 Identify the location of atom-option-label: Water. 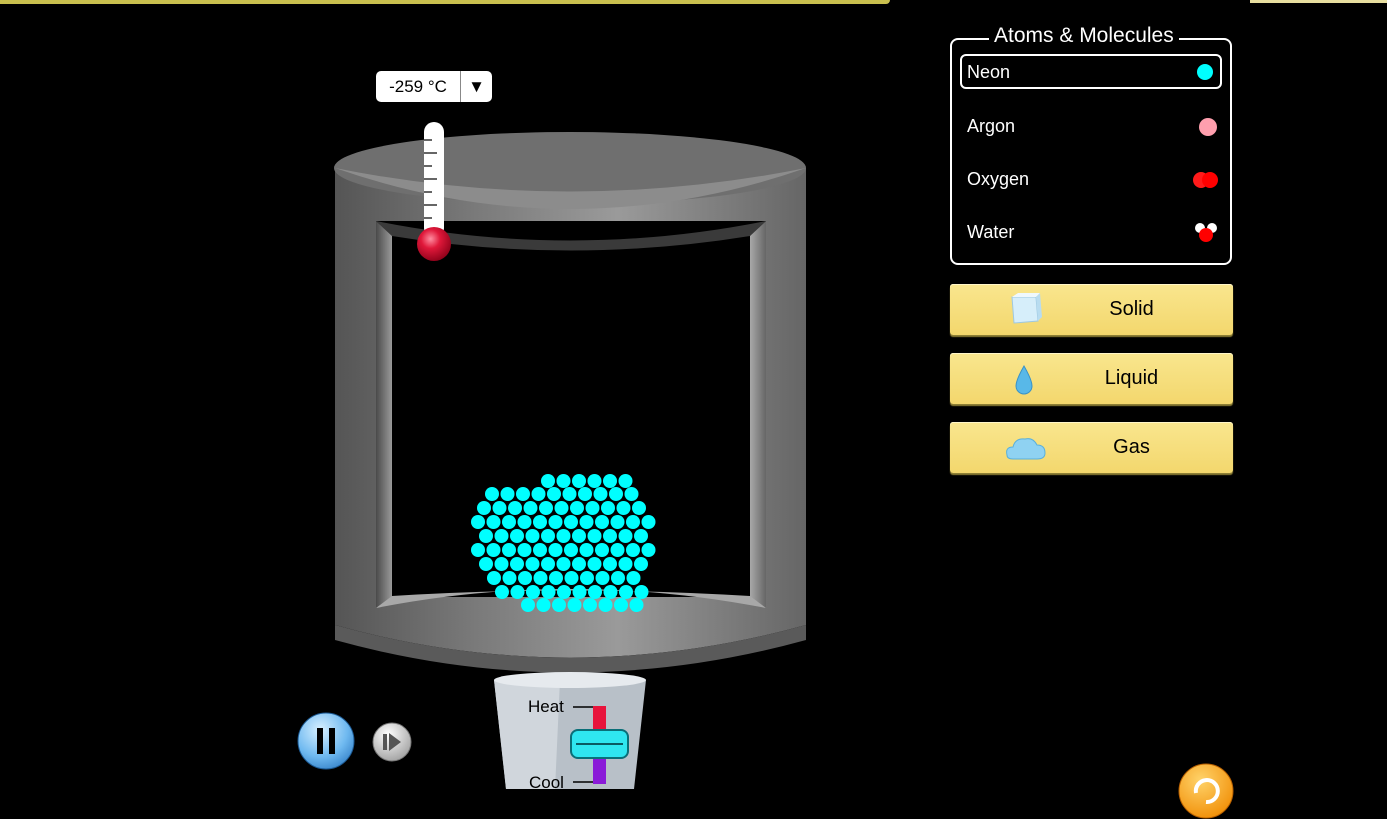
(991, 232).